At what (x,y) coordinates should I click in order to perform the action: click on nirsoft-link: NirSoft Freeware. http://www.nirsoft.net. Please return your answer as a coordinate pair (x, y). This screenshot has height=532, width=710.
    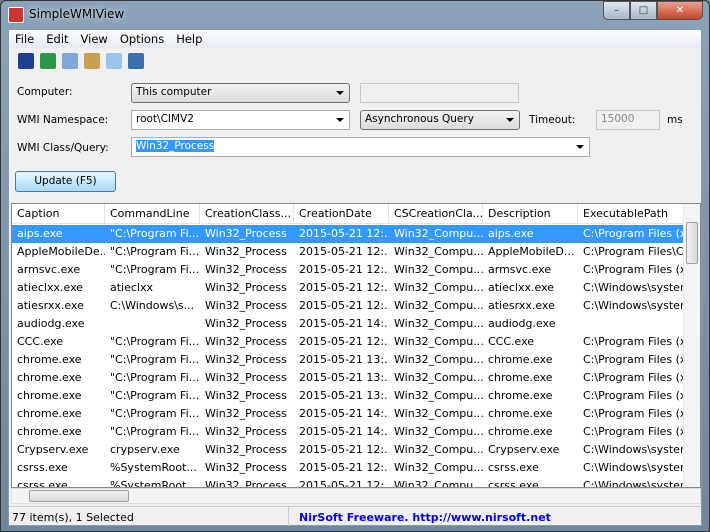
    Looking at the image, I should click on (425, 516).